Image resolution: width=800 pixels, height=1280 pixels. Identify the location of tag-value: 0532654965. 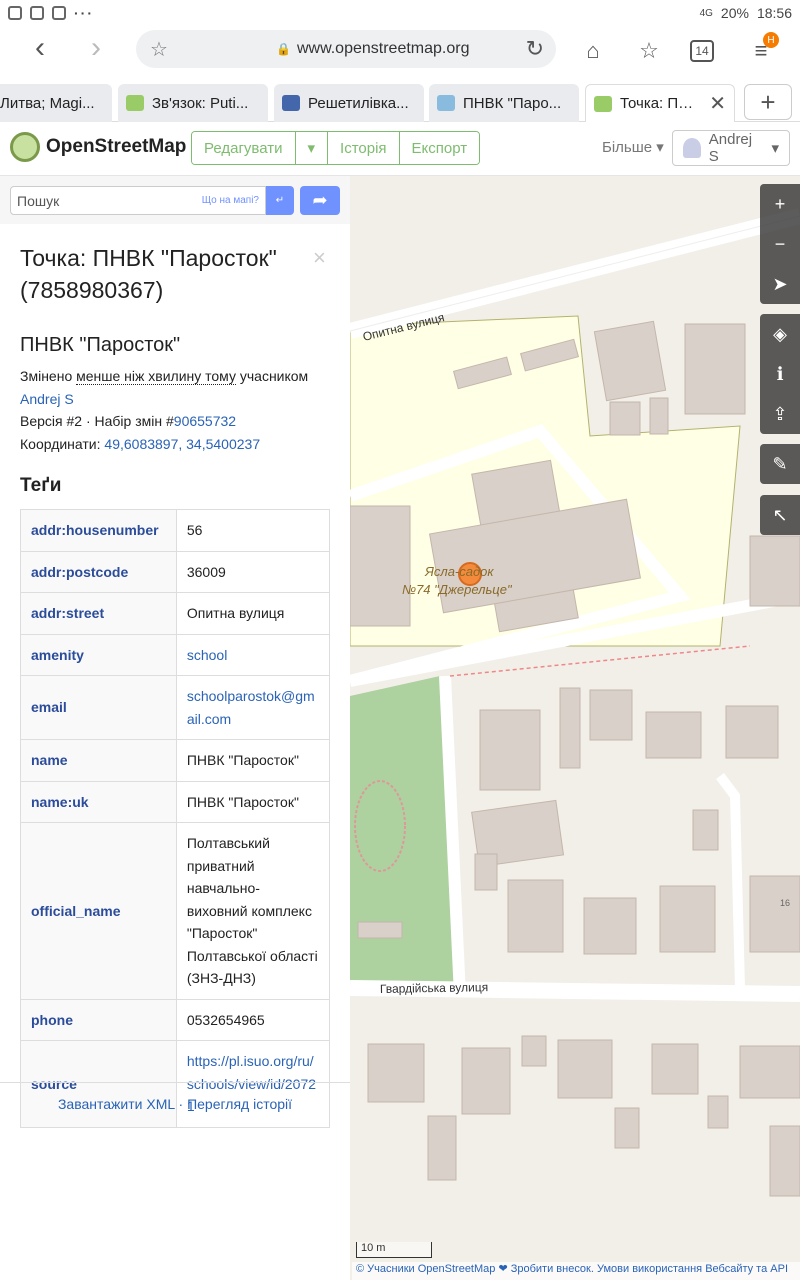
(253, 1019).